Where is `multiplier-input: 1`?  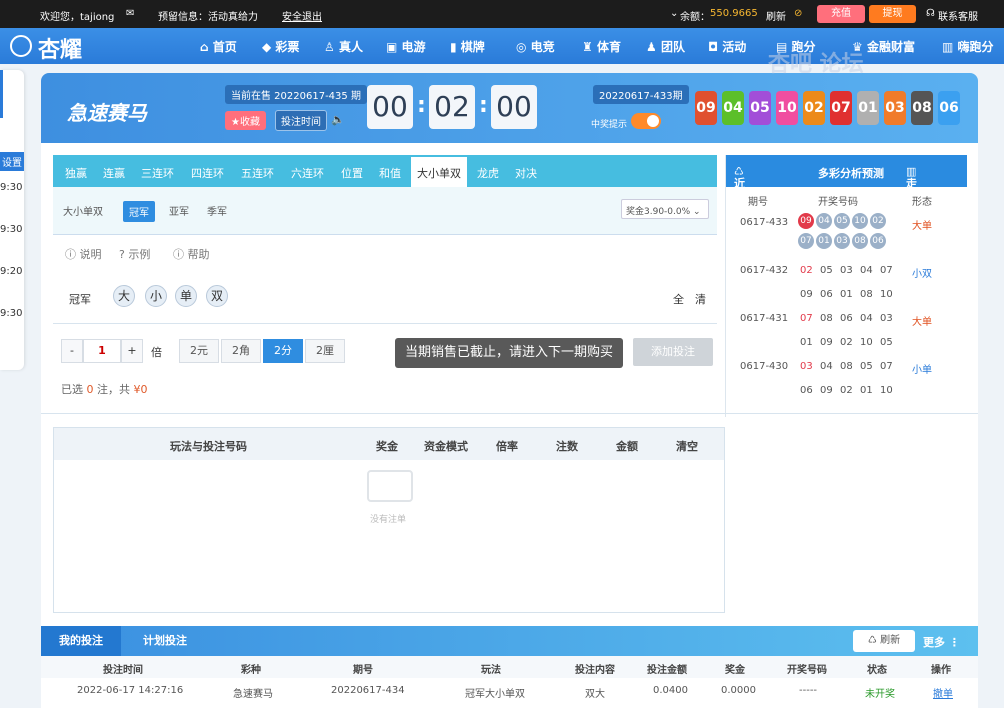
multiplier-input: 1 is located at coordinates (102, 351).